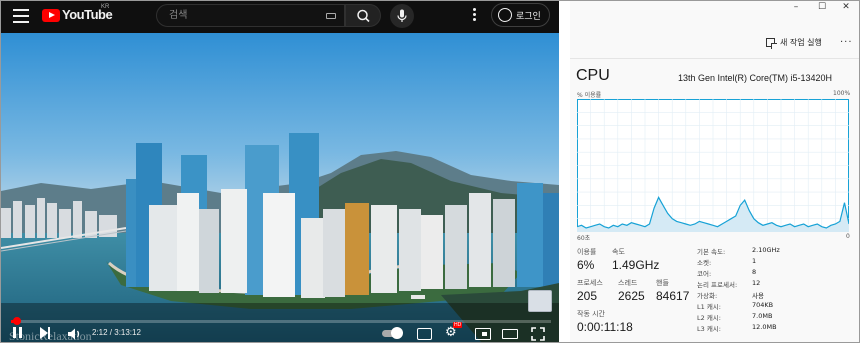 The width and height of the screenshot is (860, 343). I want to click on subtitles-icon, so click(424, 333).